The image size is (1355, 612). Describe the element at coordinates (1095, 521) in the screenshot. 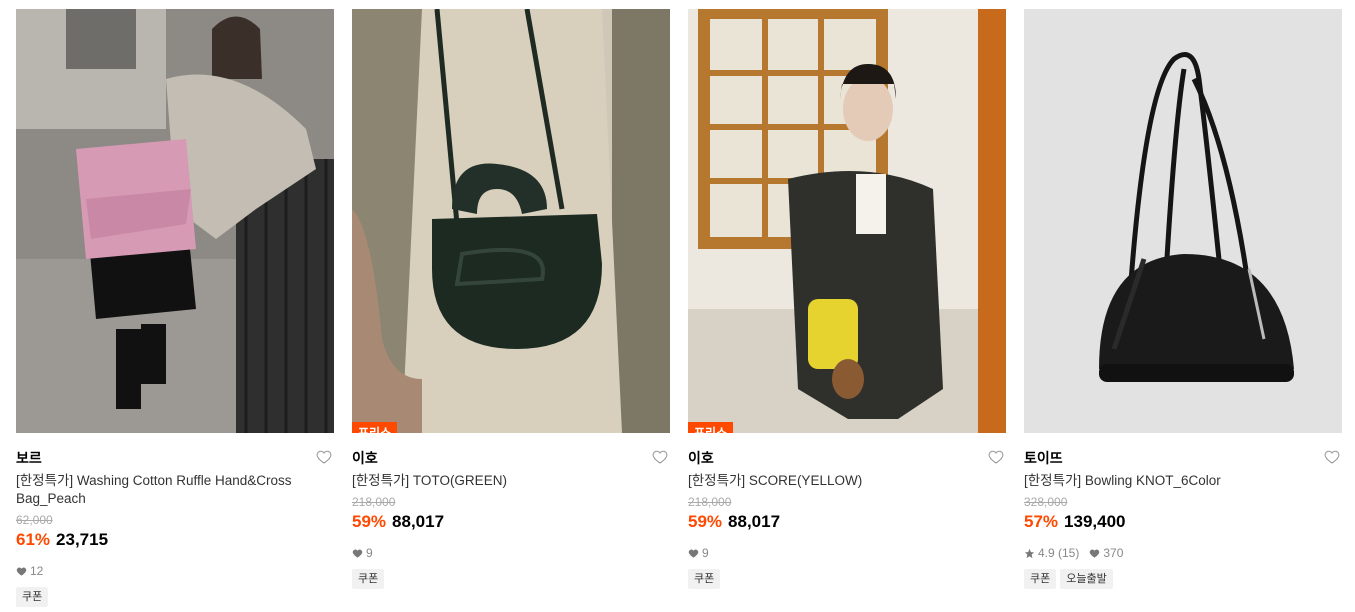

I see `sale-price: 139,400` at that location.